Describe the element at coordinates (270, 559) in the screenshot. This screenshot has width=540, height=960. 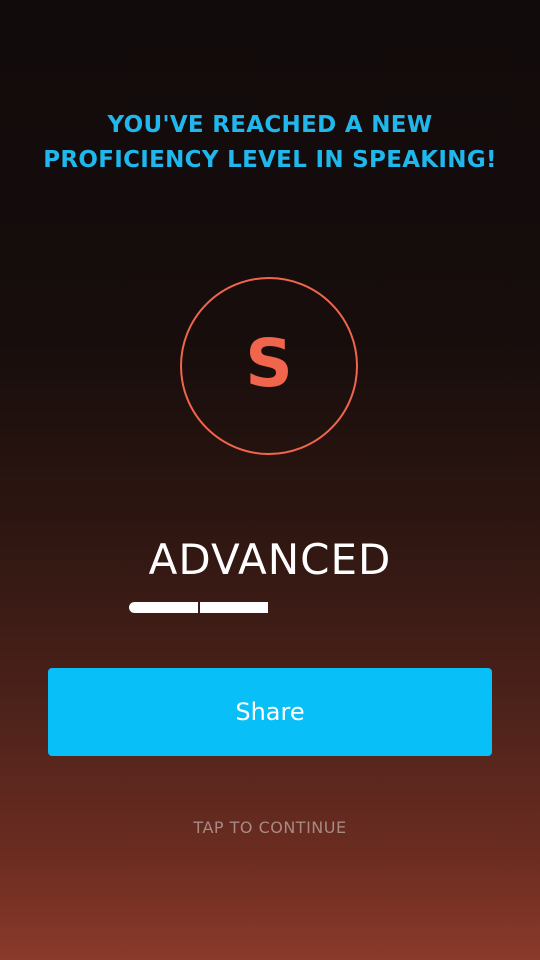
I see `proficiency-level-label: ADVANCED` at that location.